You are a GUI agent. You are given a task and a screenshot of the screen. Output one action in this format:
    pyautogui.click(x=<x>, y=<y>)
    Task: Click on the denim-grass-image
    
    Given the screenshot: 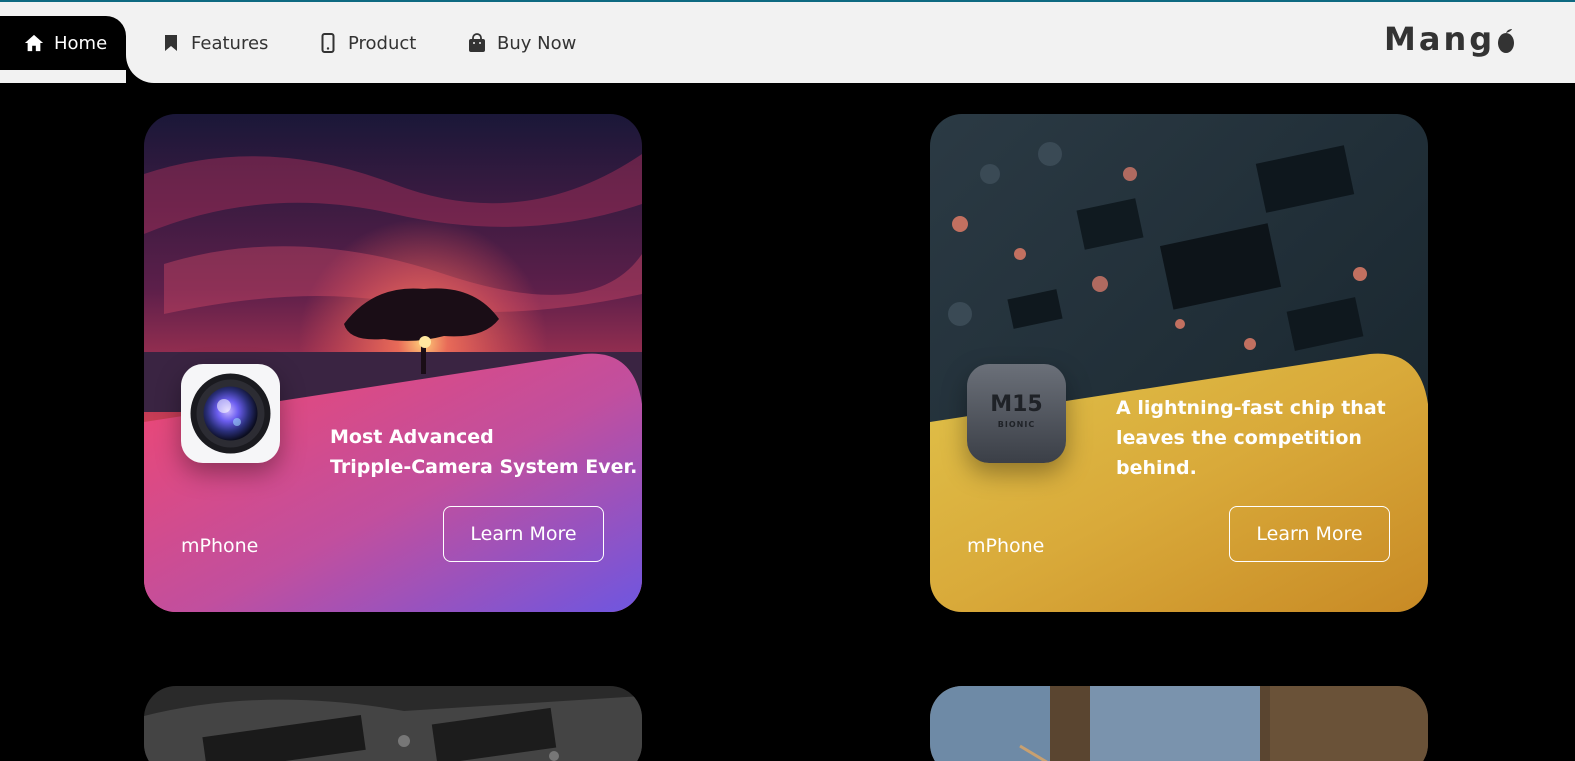 What is the action you would take?
    pyautogui.click(x=1179, y=723)
    